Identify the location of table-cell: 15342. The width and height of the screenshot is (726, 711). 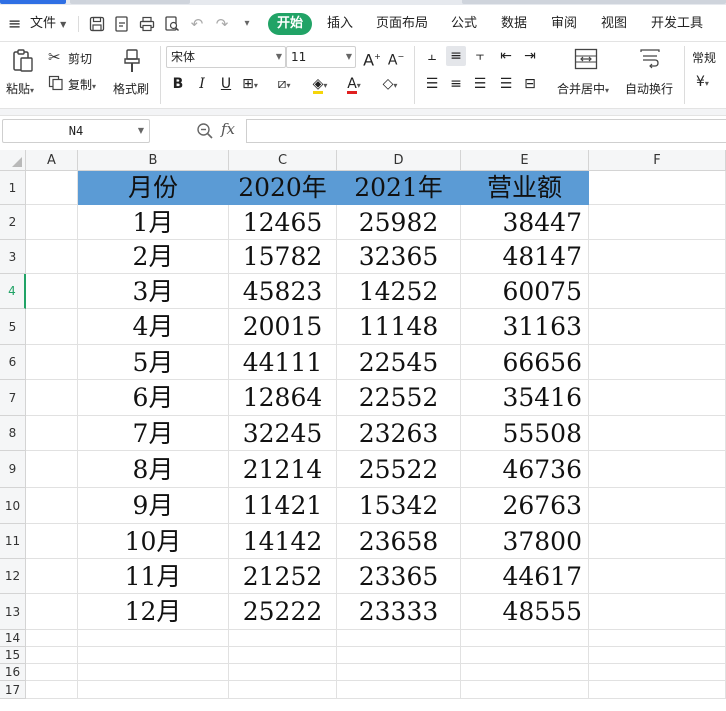
(399, 506).